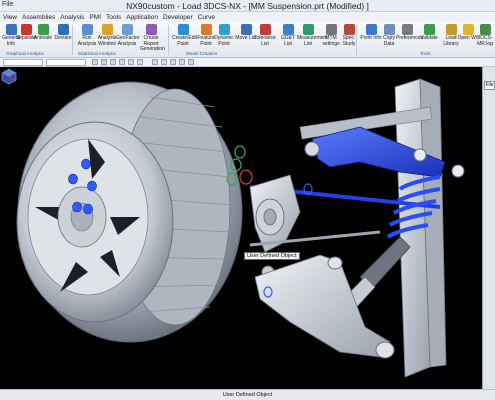  What do you see at coordinates (72, 17) in the screenshot?
I see `menu-item-analysis: Analysis` at bounding box center [72, 17].